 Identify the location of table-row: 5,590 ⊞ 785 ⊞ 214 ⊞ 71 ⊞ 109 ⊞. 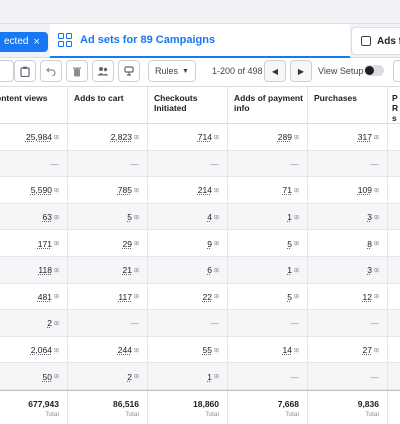
(200, 190).